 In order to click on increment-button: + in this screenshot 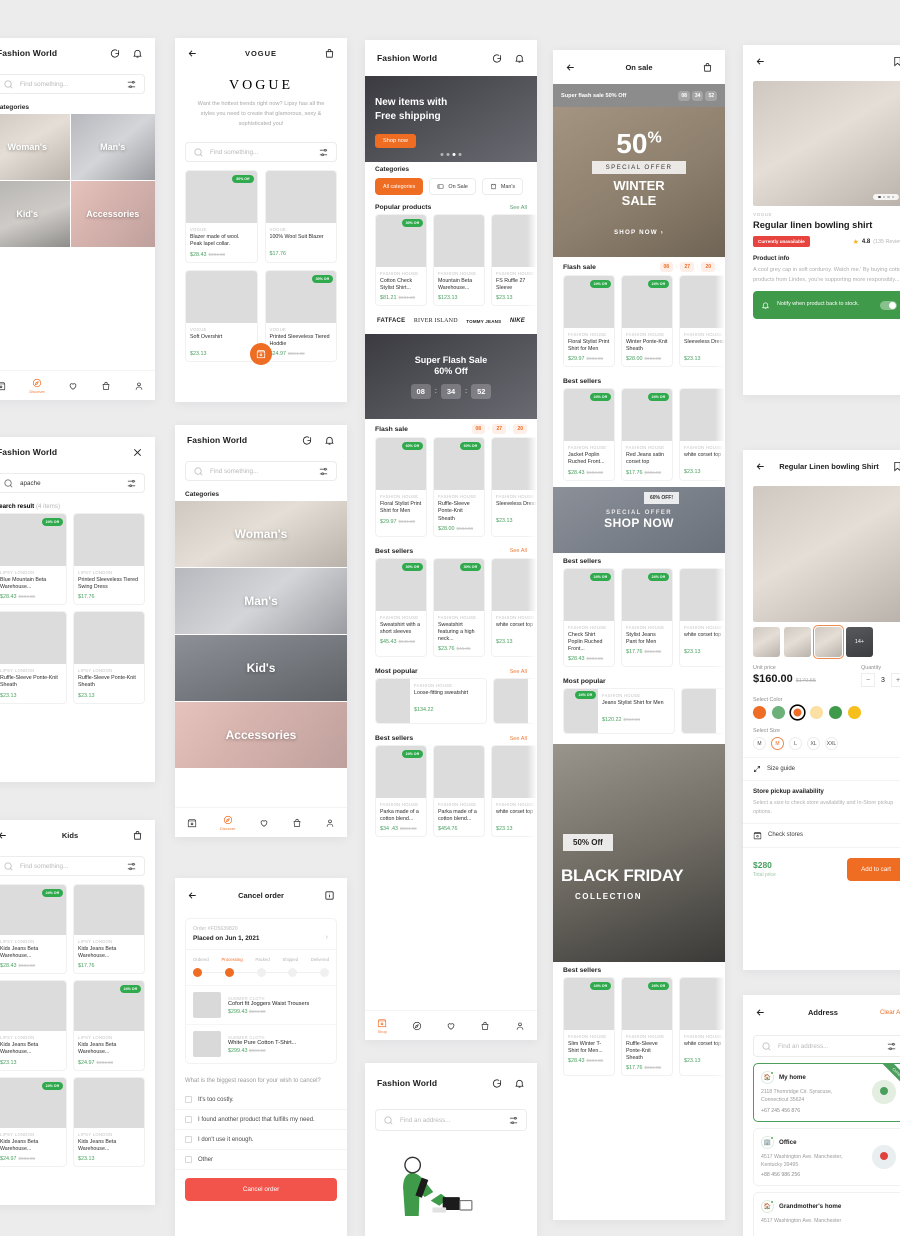, I will do `click(895, 680)`.